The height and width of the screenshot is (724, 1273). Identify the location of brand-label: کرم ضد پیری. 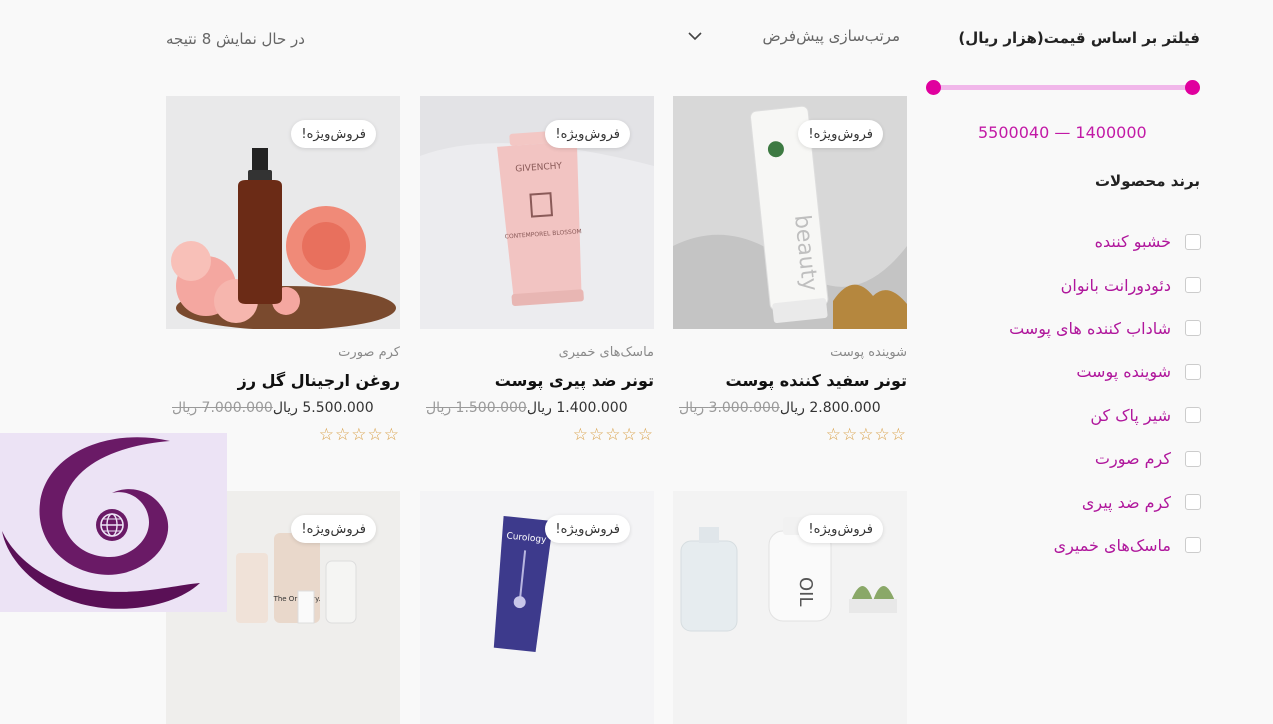
(1126, 502).